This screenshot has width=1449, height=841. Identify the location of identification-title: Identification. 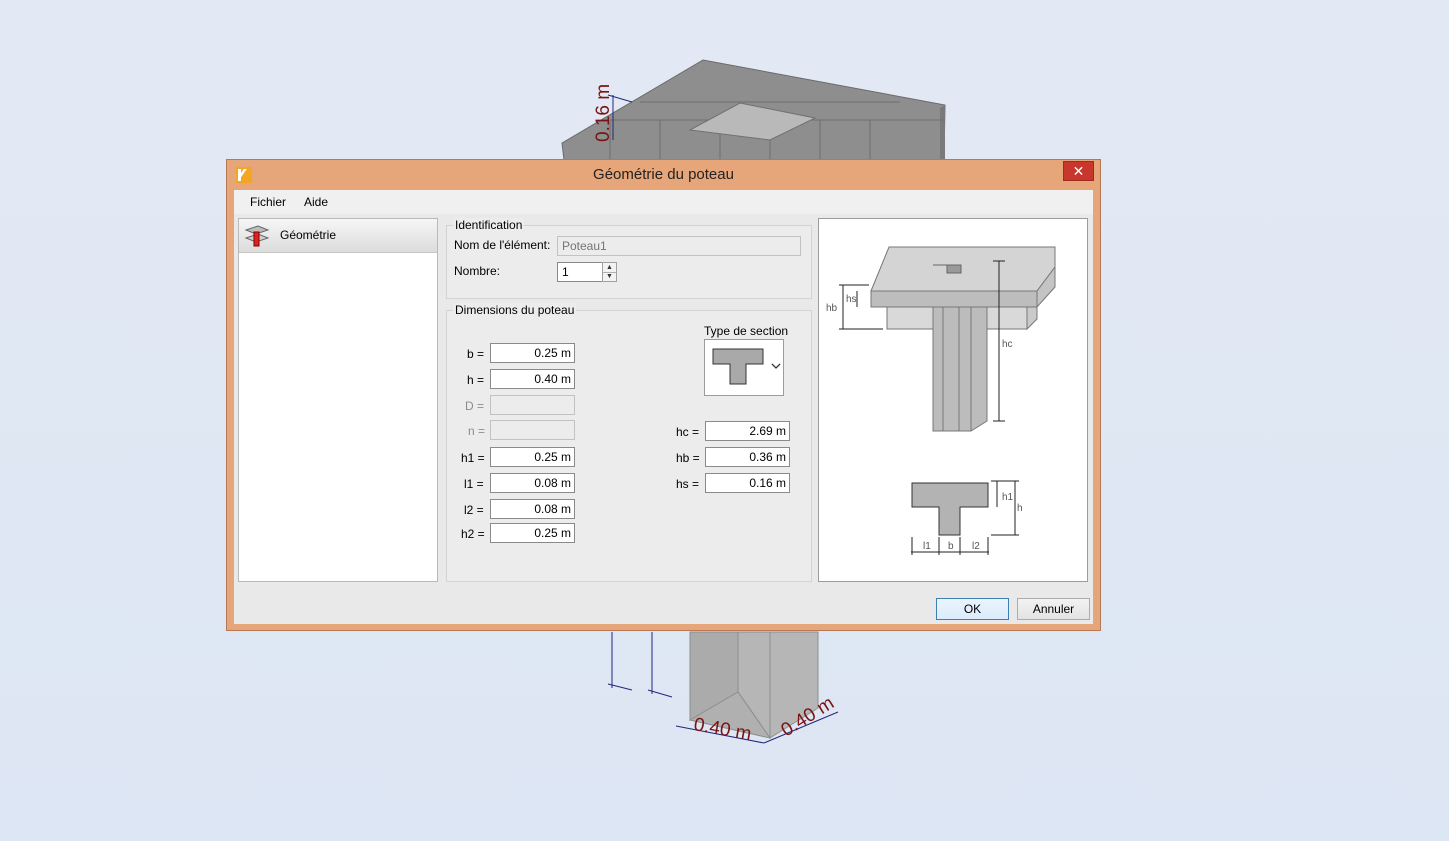
(489, 225).